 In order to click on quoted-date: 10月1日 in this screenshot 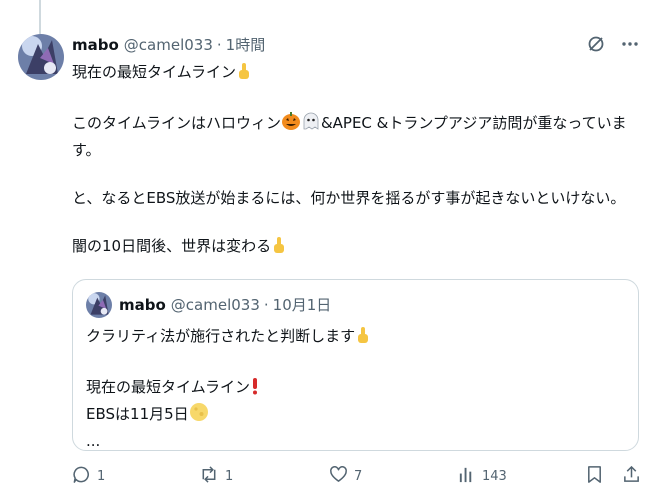, I will do `click(302, 305)`.